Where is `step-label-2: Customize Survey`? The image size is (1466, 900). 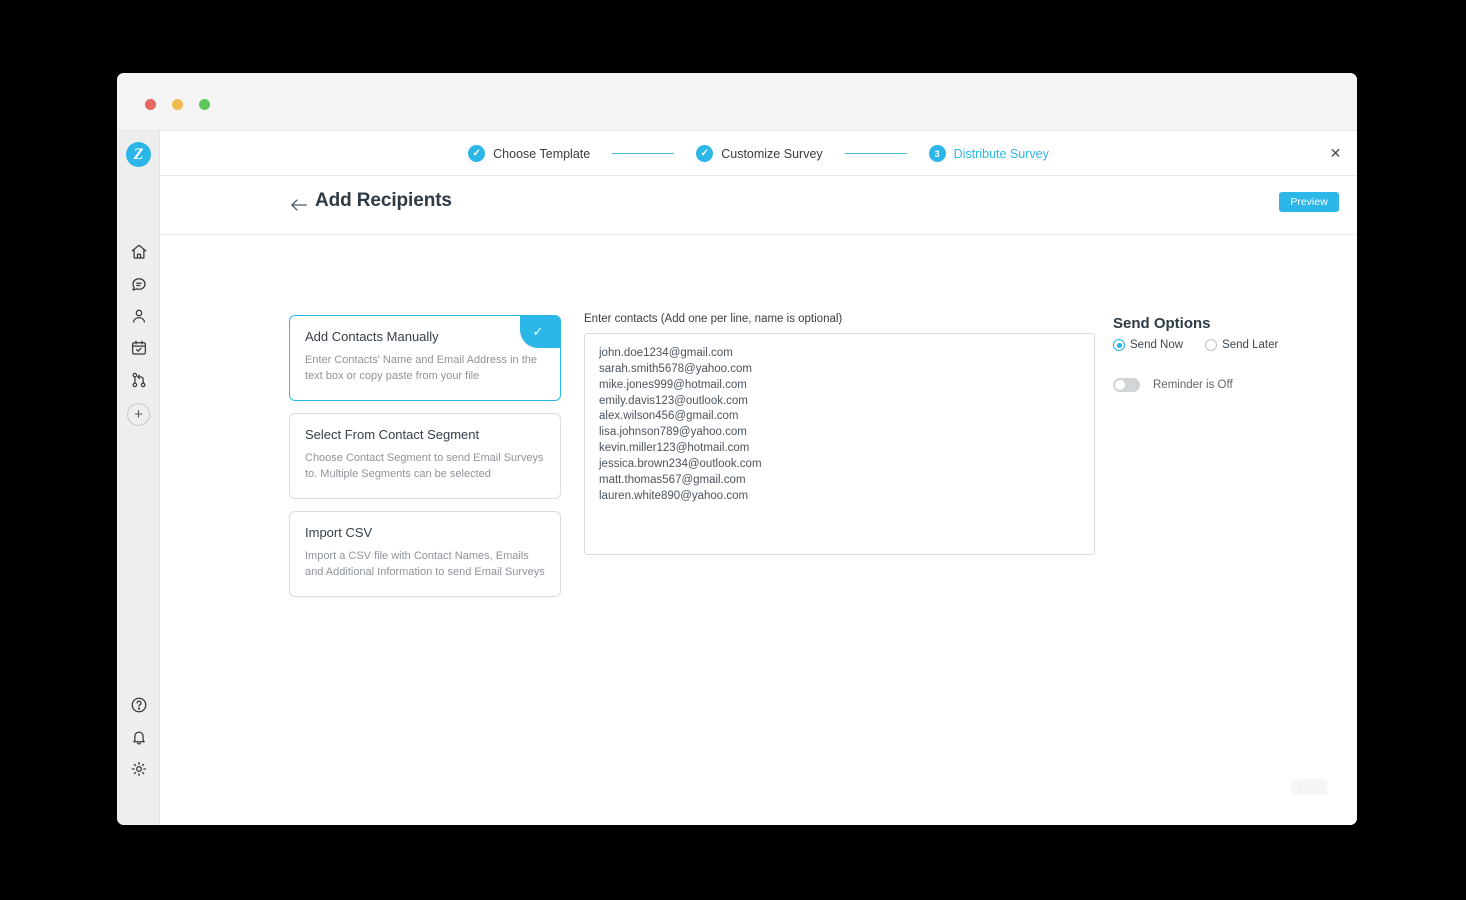 step-label-2: Customize Survey is located at coordinates (772, 153).